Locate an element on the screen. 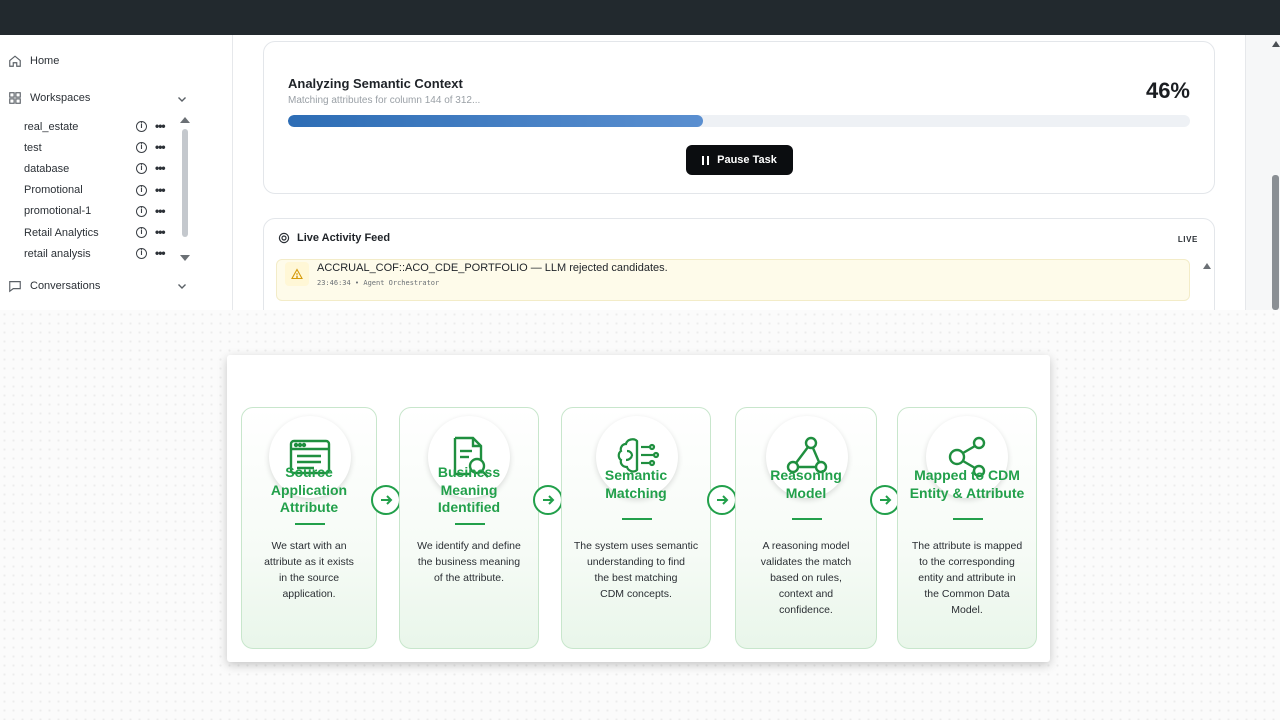 The image size is (1280, 720). pause-task-button: Pause Task is located at coordinates (739, 160).